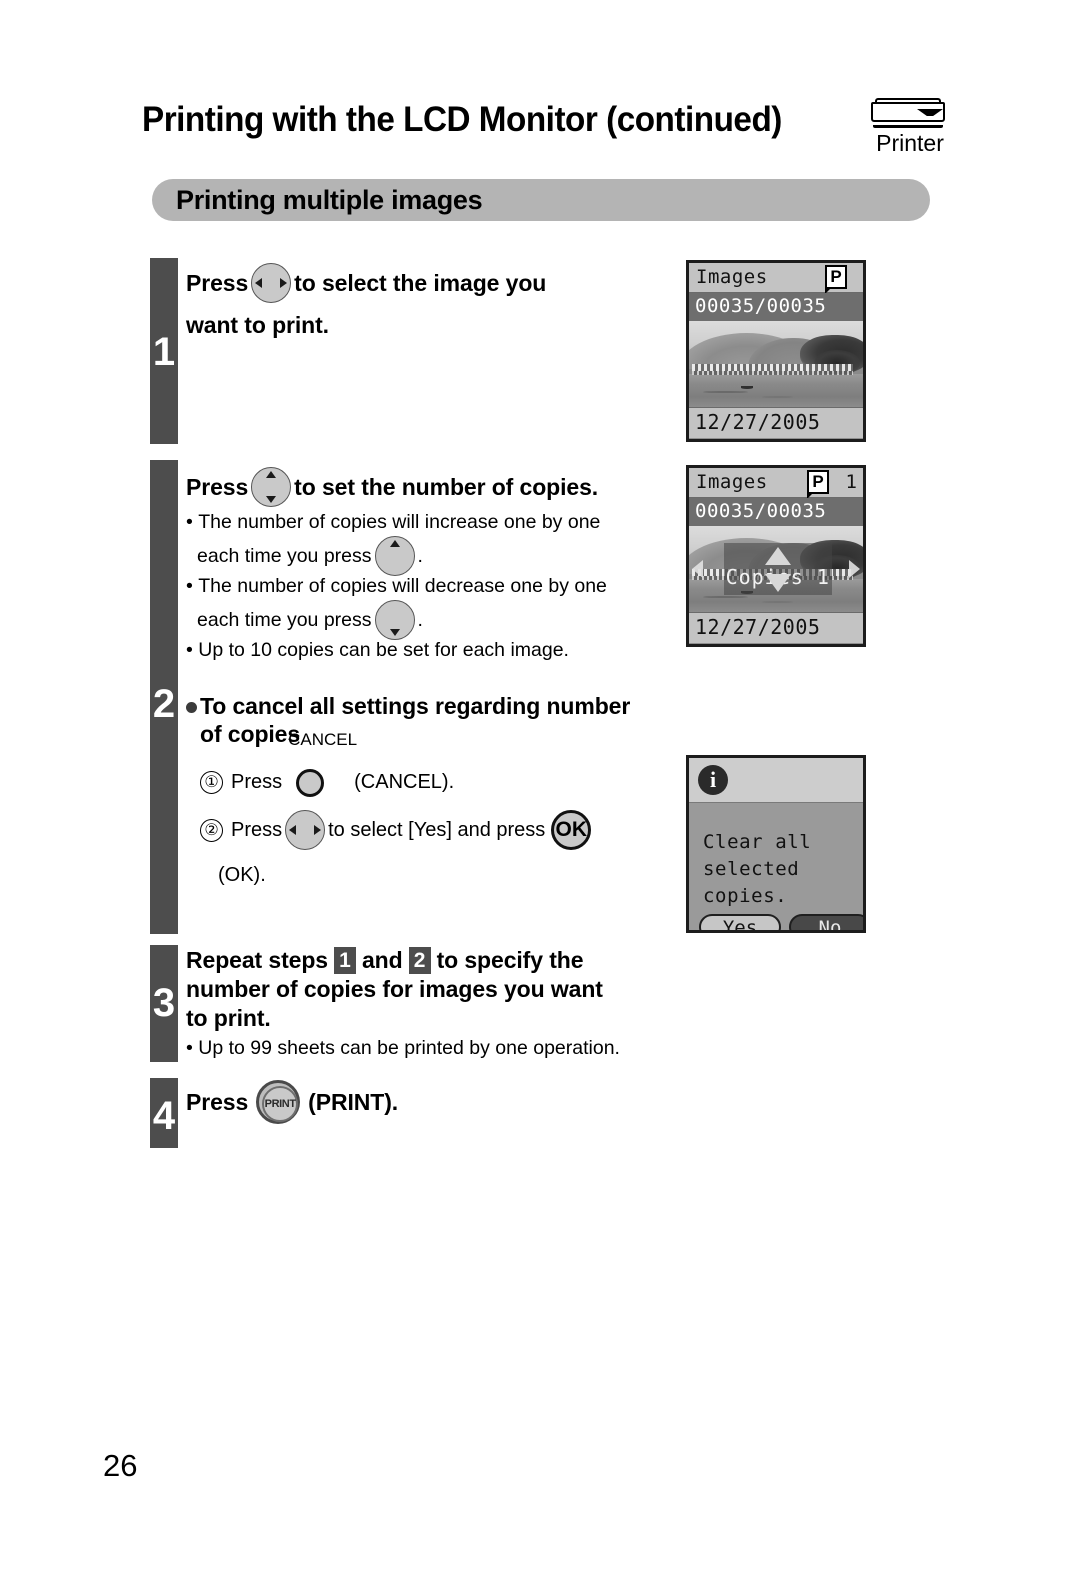 This screenshot has height=1592, width=1080. I want to click on step-1-heading-line1: Press to select the image you, so click(421, 283).